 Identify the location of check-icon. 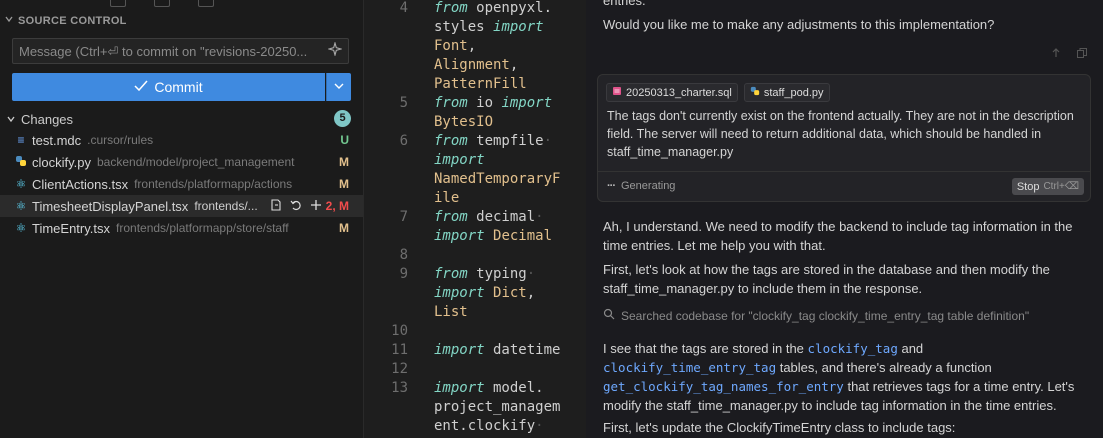
(141, 87).